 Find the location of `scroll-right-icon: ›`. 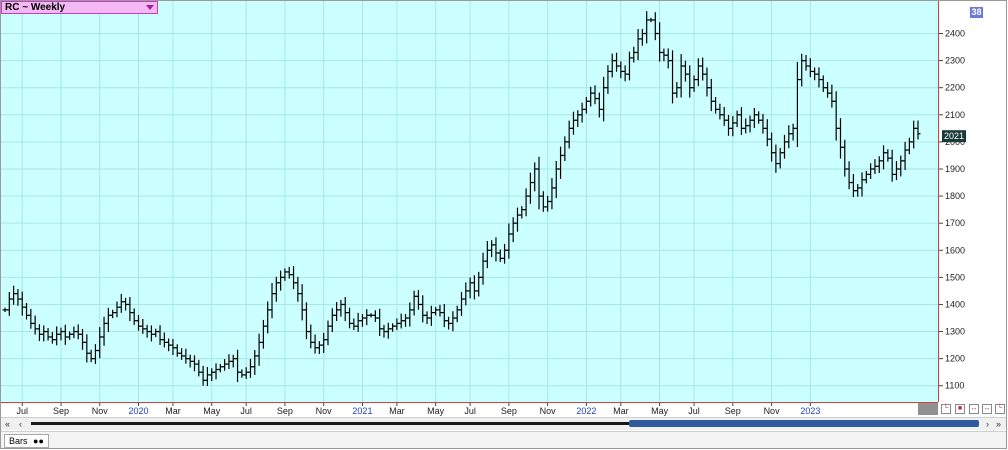

scroll-right-icon: › is located at coordinates (987, 424).